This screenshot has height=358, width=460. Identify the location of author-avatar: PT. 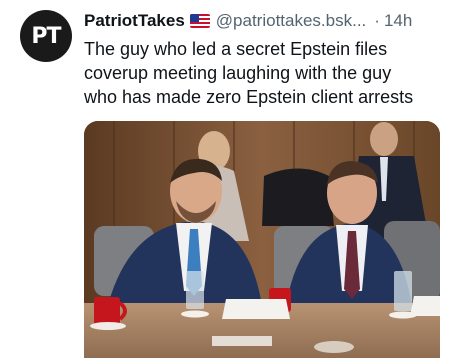
(46, 36).